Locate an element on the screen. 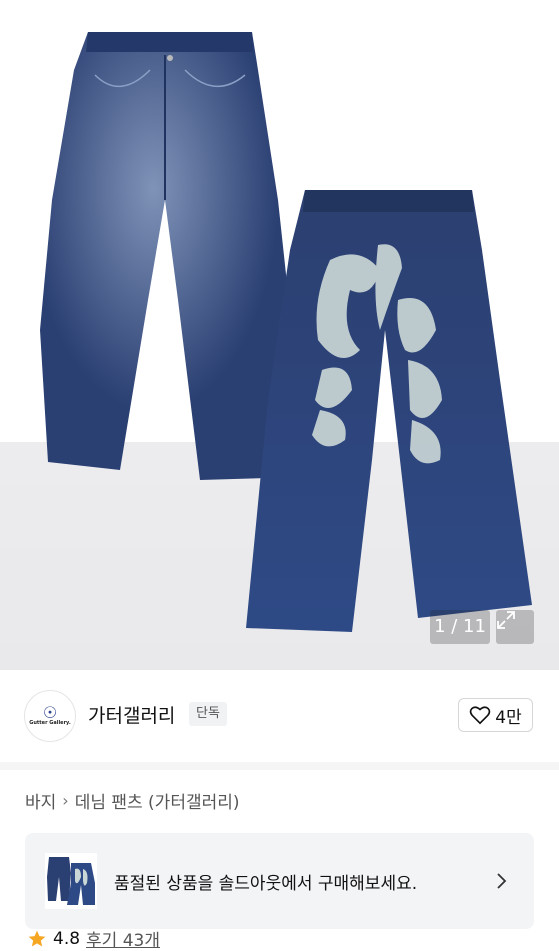 Image resolution: width=559 pixels, height=951 pixels. rating: 4.8 후기 43개 is located at coordinates (93, 938).